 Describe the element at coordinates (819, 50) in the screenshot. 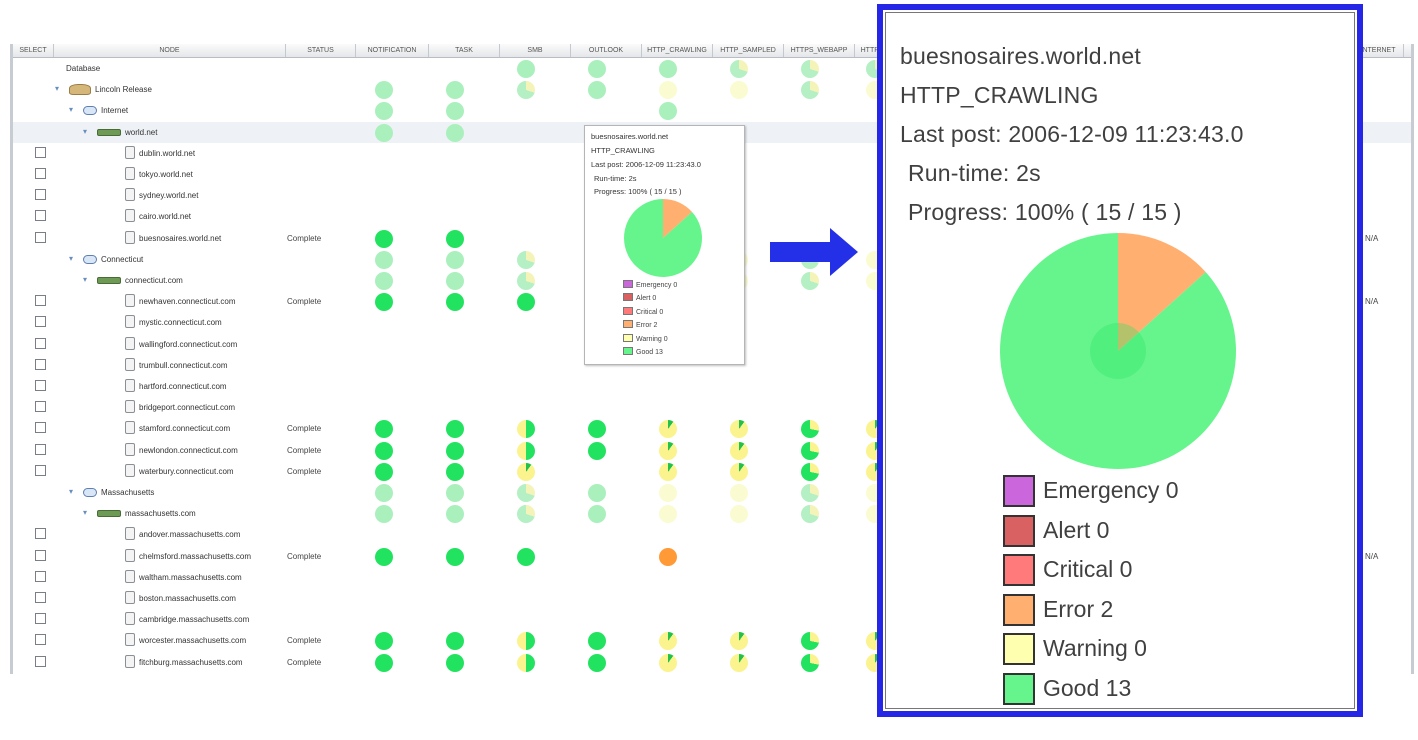

I see `header-https-webapp: HTTPS_WEBAPP` at that location.